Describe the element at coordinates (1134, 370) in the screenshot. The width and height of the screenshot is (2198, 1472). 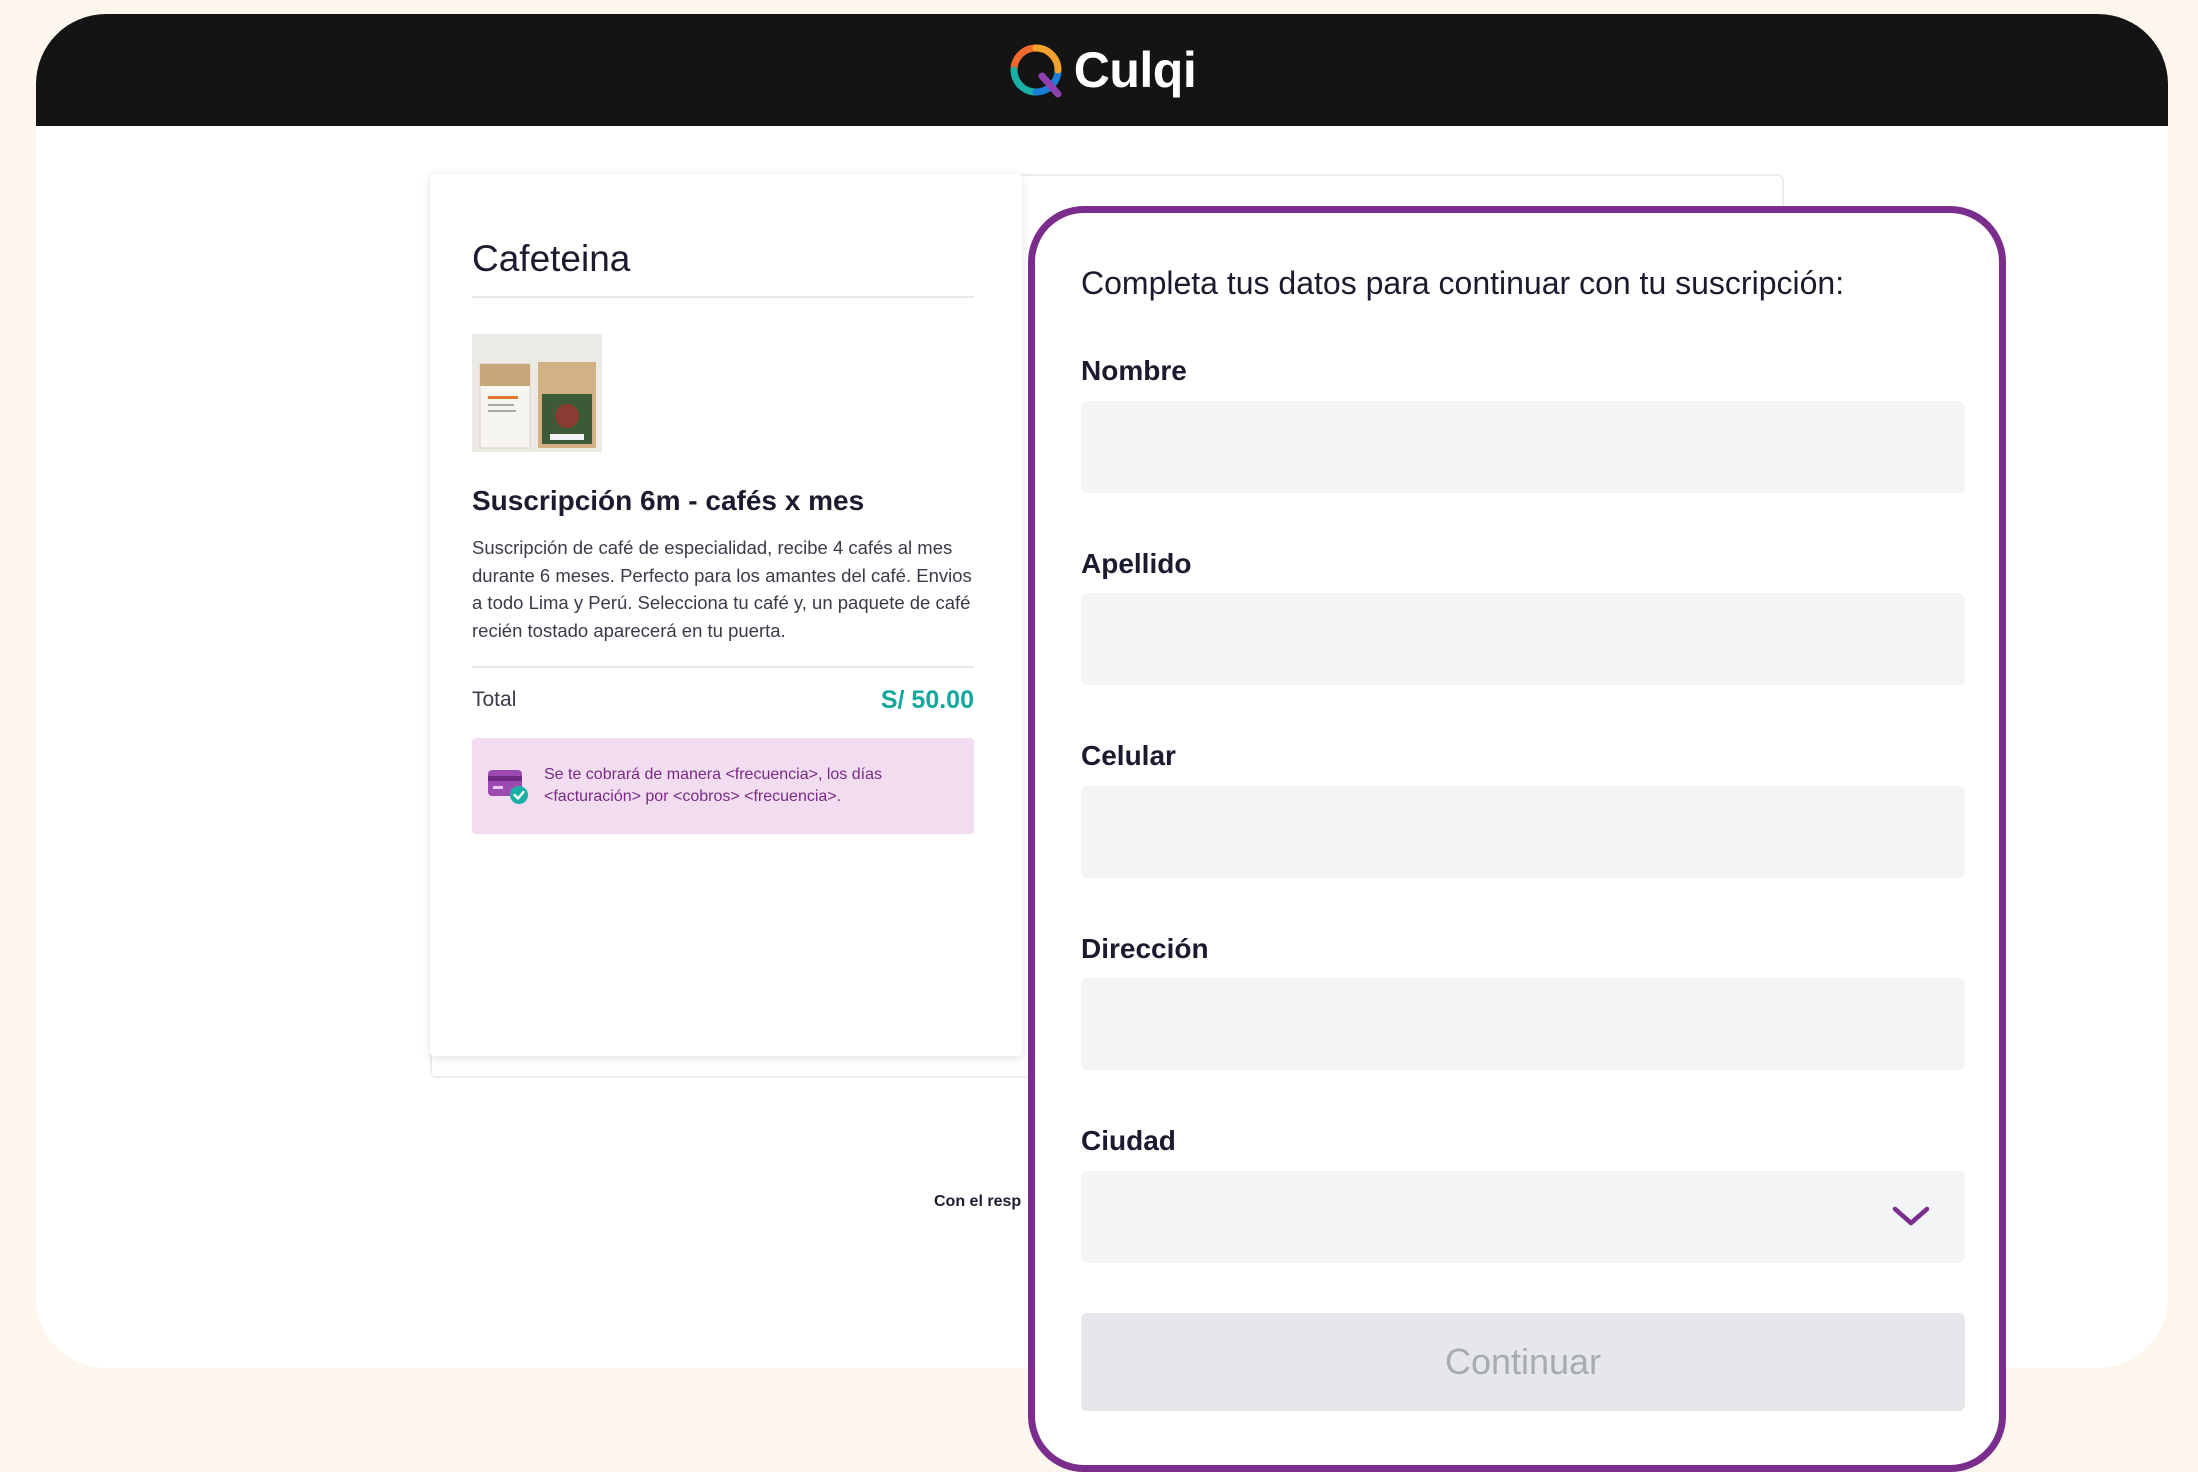
I see `nombre-label: Nombre` at that location.